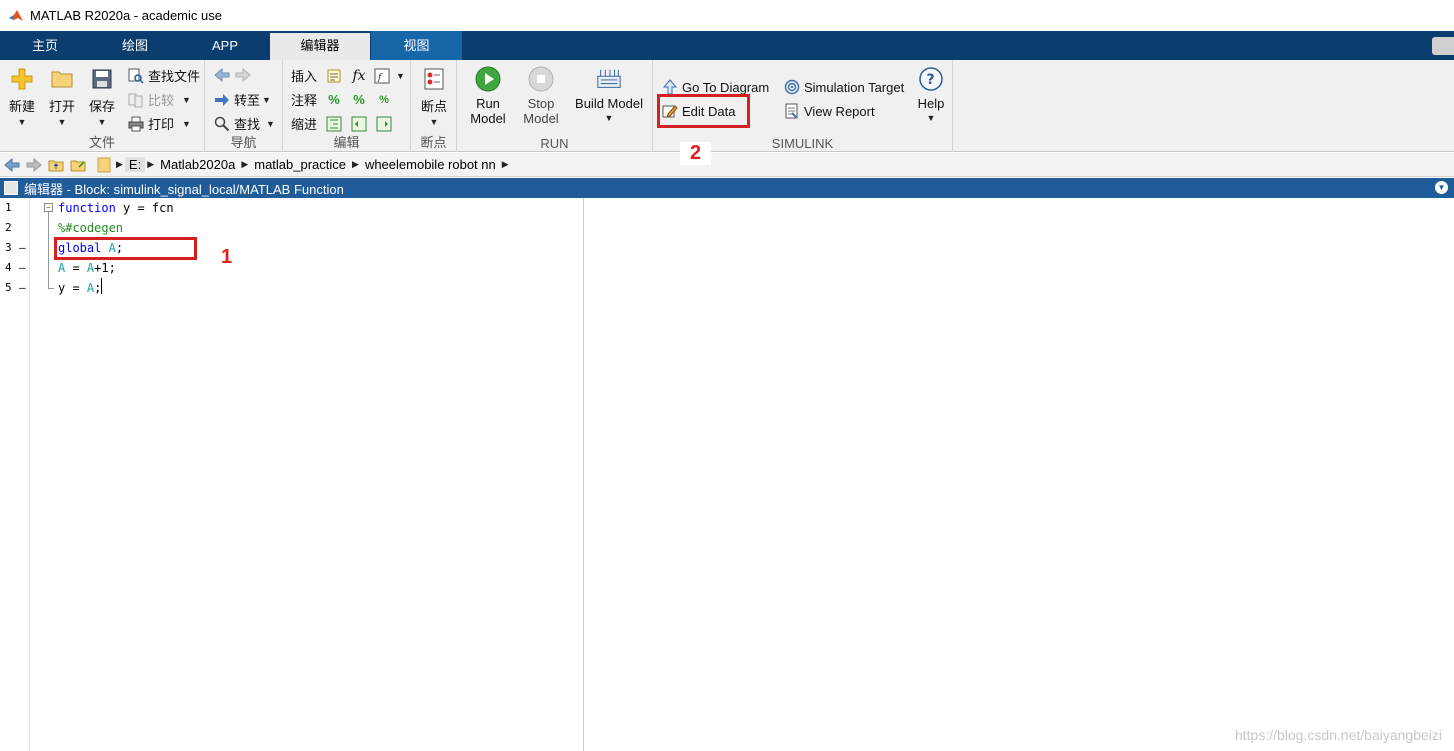  I want to click on fold-guide-line, so click(48, 250).